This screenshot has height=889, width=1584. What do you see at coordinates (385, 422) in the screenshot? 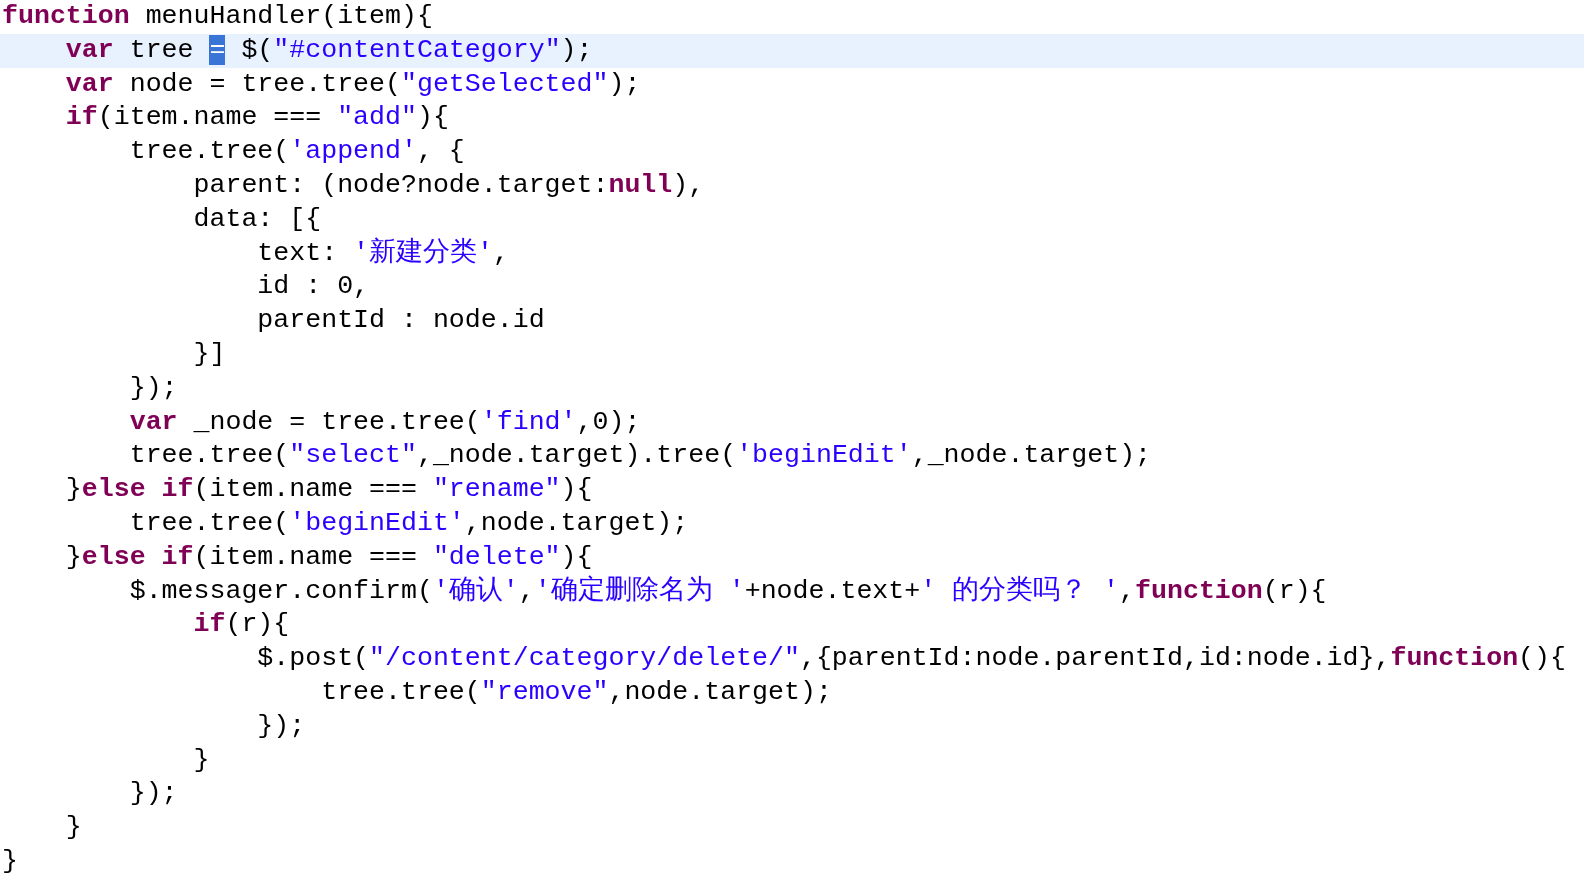
I see `code-line: var _node = tree.tree('find',0);` at bounding box center [385, 422].